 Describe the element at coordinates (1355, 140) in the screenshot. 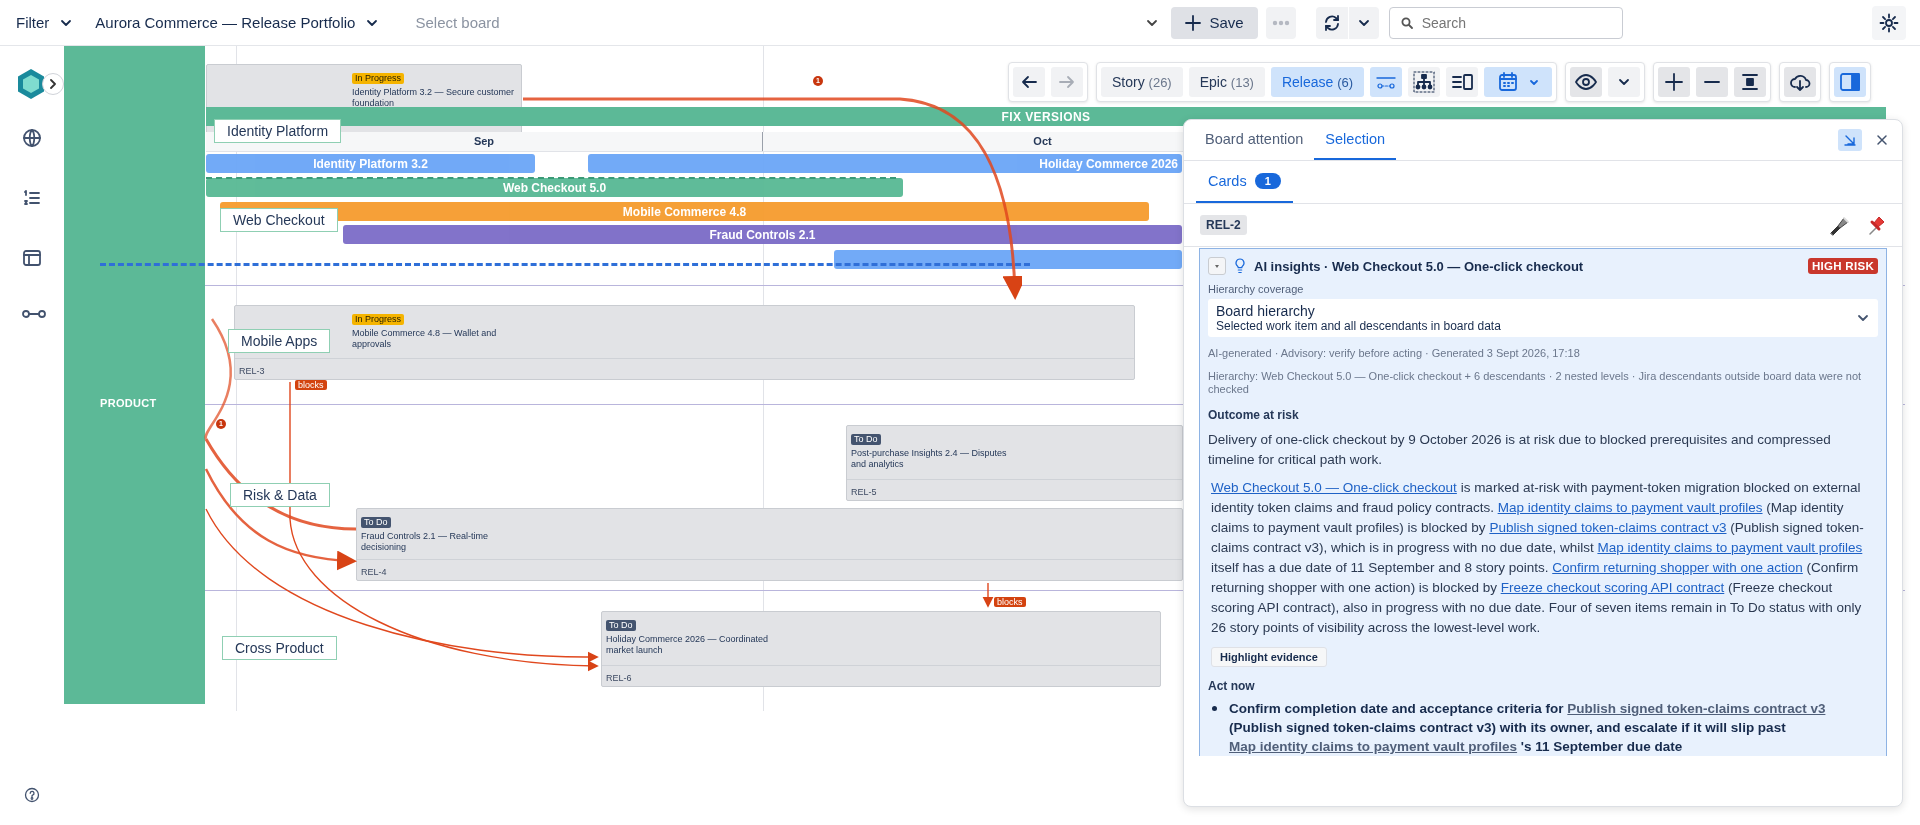

I see `panel-tab: Selection` at that location.